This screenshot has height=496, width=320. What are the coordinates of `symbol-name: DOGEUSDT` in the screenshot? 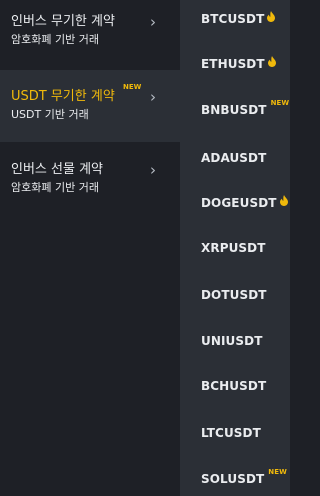 It's located at (239, 203).